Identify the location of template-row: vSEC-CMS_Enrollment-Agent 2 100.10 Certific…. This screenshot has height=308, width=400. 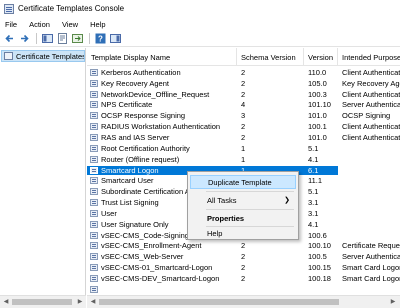
(243, 246).